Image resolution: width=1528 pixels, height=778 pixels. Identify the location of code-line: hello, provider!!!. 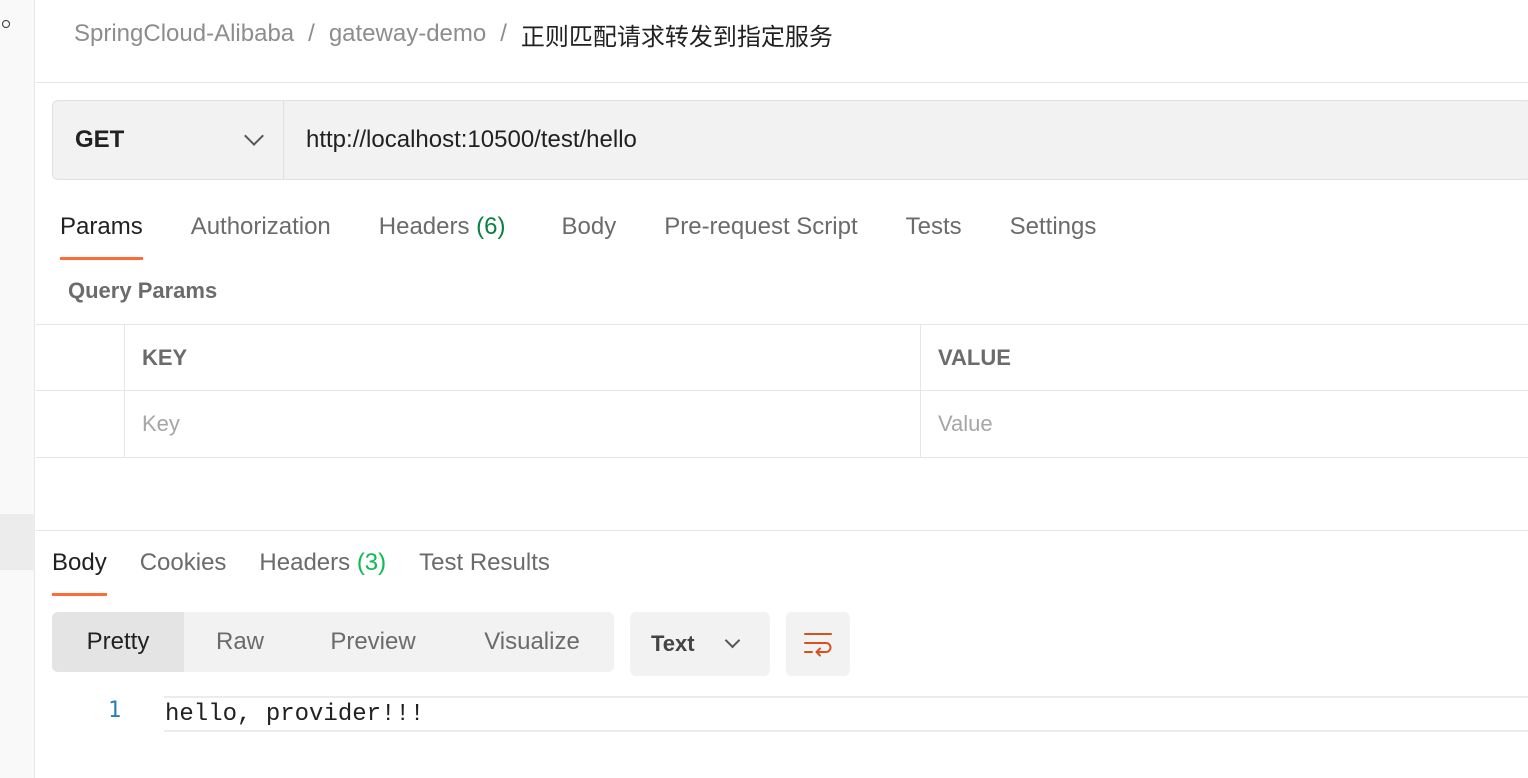
(846, 714).